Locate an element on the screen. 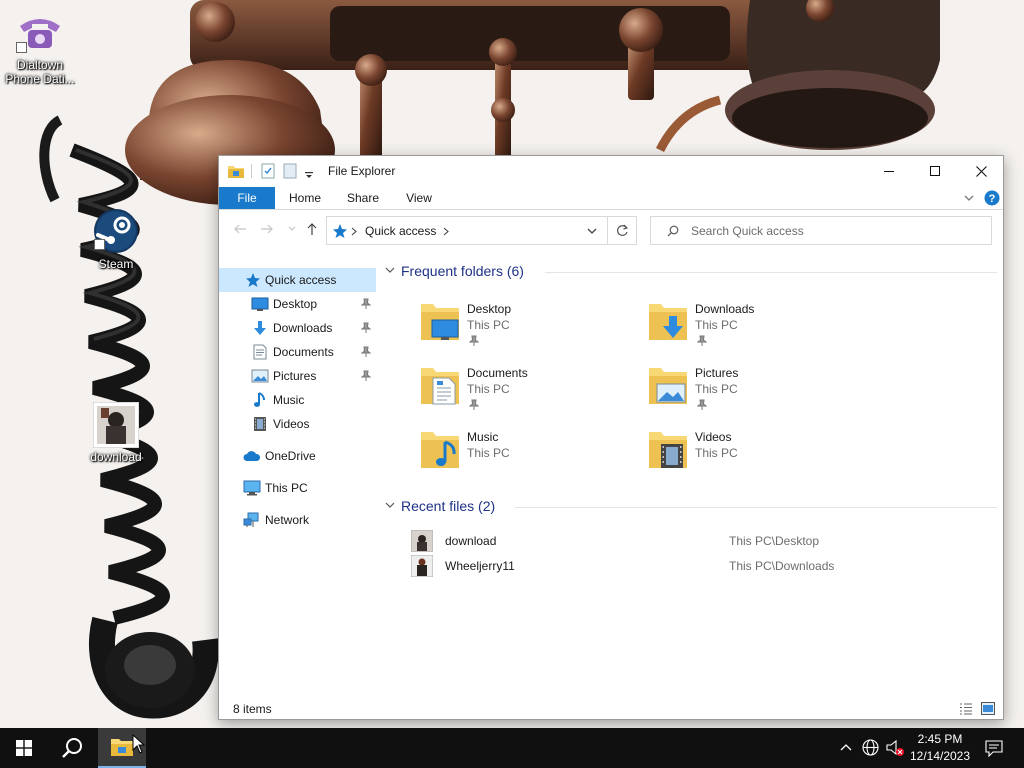  folder-tile-music: Music This PC is located at coordinates (529, 458).